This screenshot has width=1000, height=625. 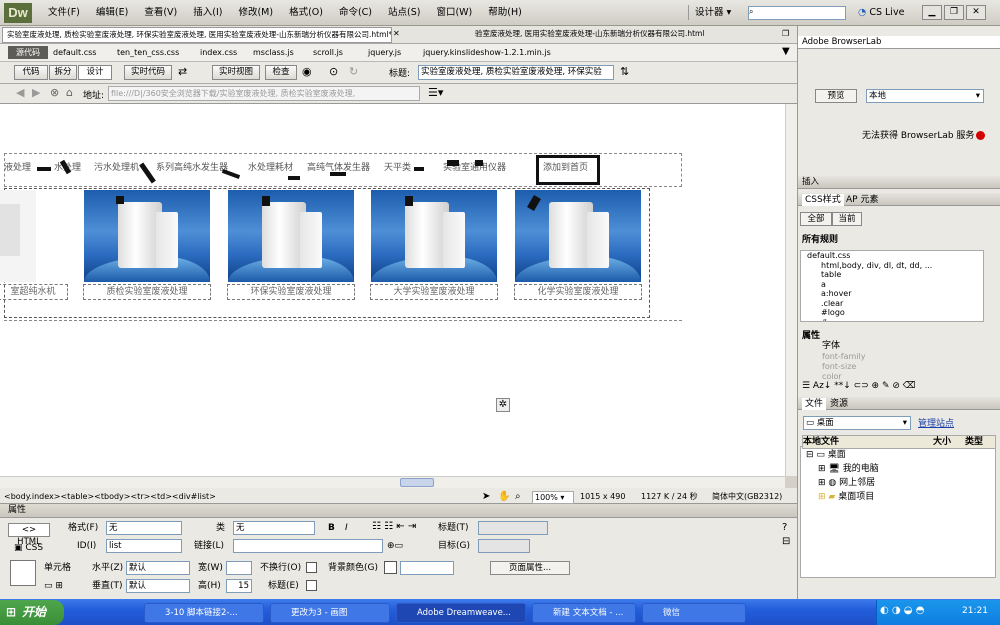 What do you see at coordinates (333, 71) in the screenshot?
I see `visual-aids-icon: ⊙` at bounding box center [333, 71].